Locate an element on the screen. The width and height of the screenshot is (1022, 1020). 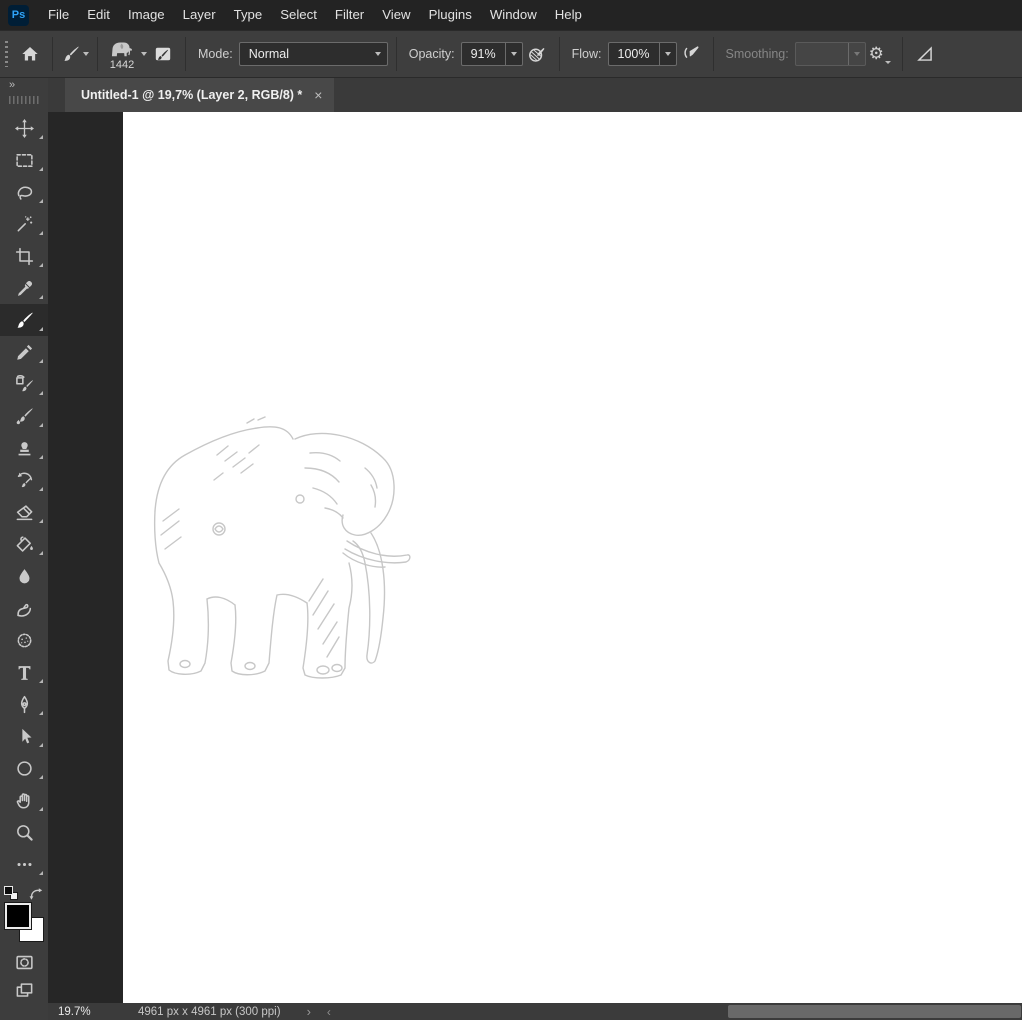
pencil-icon is located at coordinates (24, 352).